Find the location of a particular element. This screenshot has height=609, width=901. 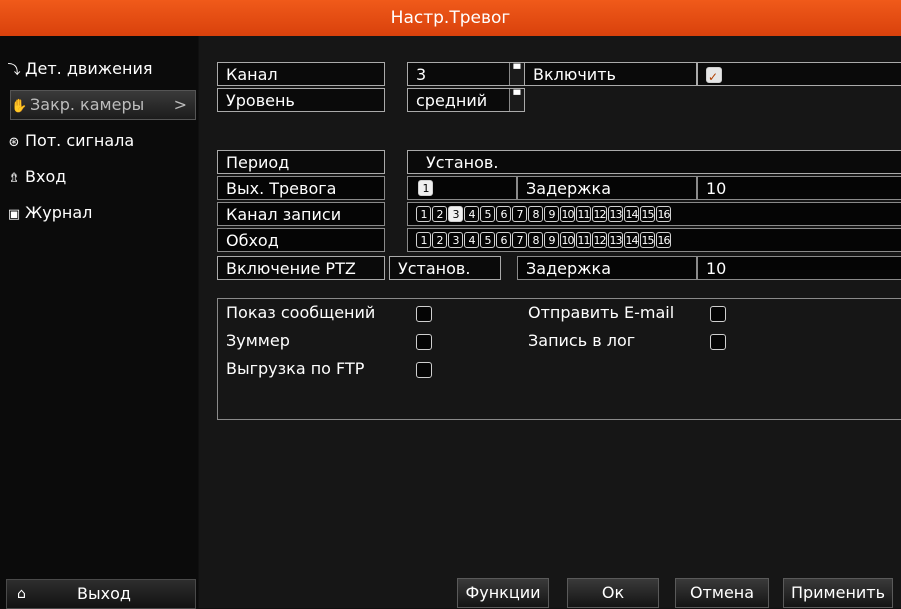

enable-label: Включить is located at coordinates (611, 74).